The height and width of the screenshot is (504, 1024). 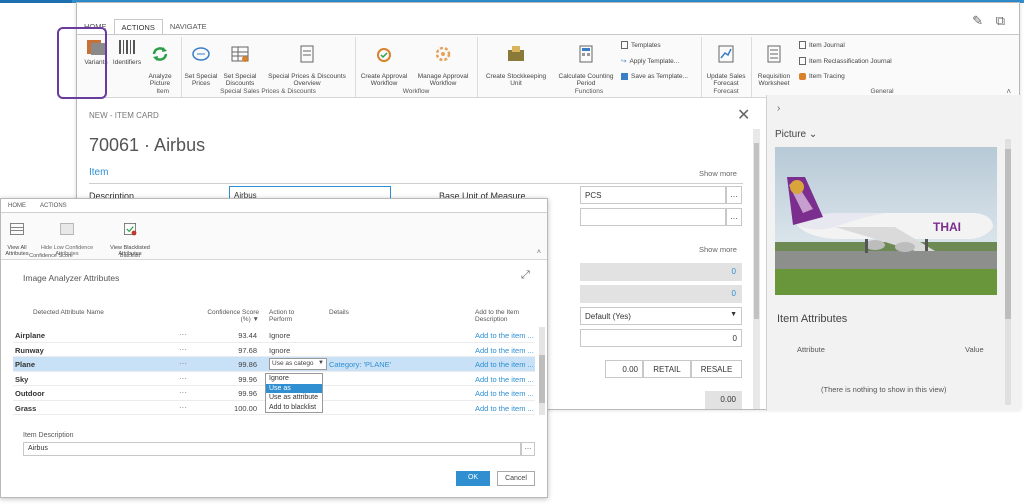 What do you see at coordinates (138, 27) in the screenshot?
I see `tab-actions: ACTIONS` at bounding box center [138, 27].